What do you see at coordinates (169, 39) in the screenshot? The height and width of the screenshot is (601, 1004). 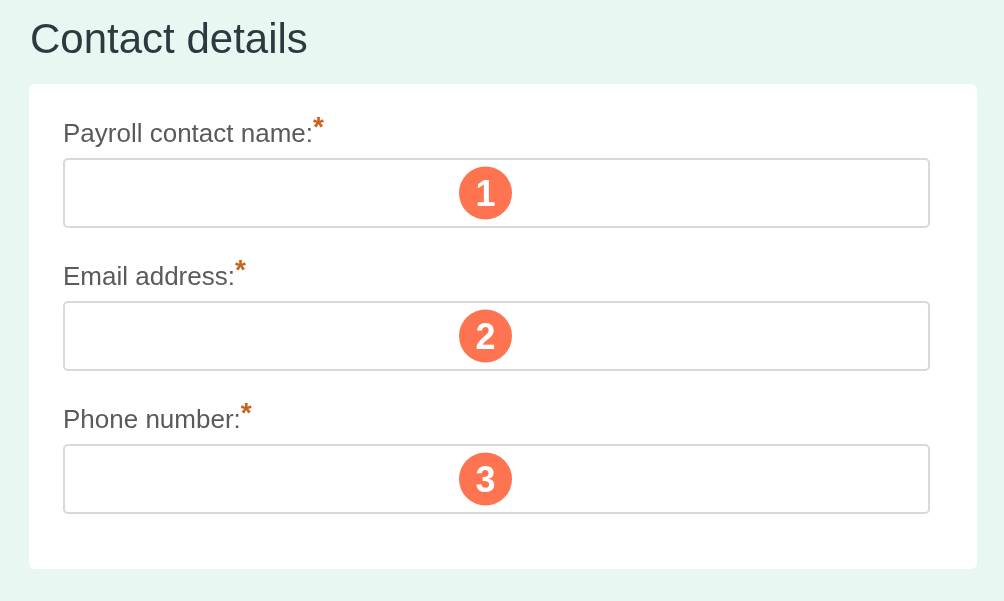 I see `section-title: Contact details` at bounding box center [169, 39].